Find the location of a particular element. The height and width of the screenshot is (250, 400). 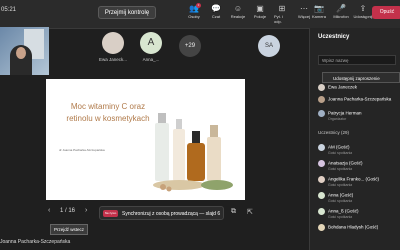

reactions-label: Reakcje is located at coordinates (238, 16).